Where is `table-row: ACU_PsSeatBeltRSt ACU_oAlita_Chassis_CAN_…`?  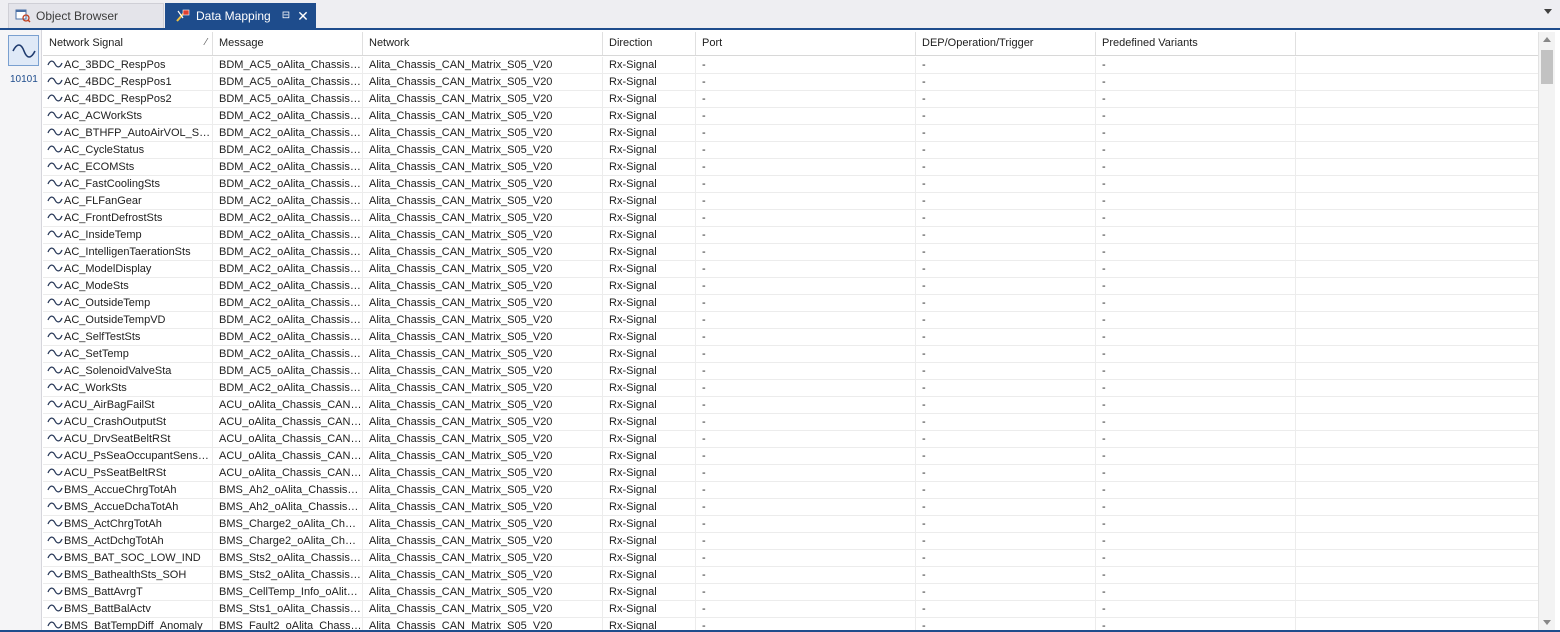 table-row: ACU_PsSeatBeltRSt ACU_oAlita_Chassis_CAN_… is located at coordinates (790, 473).